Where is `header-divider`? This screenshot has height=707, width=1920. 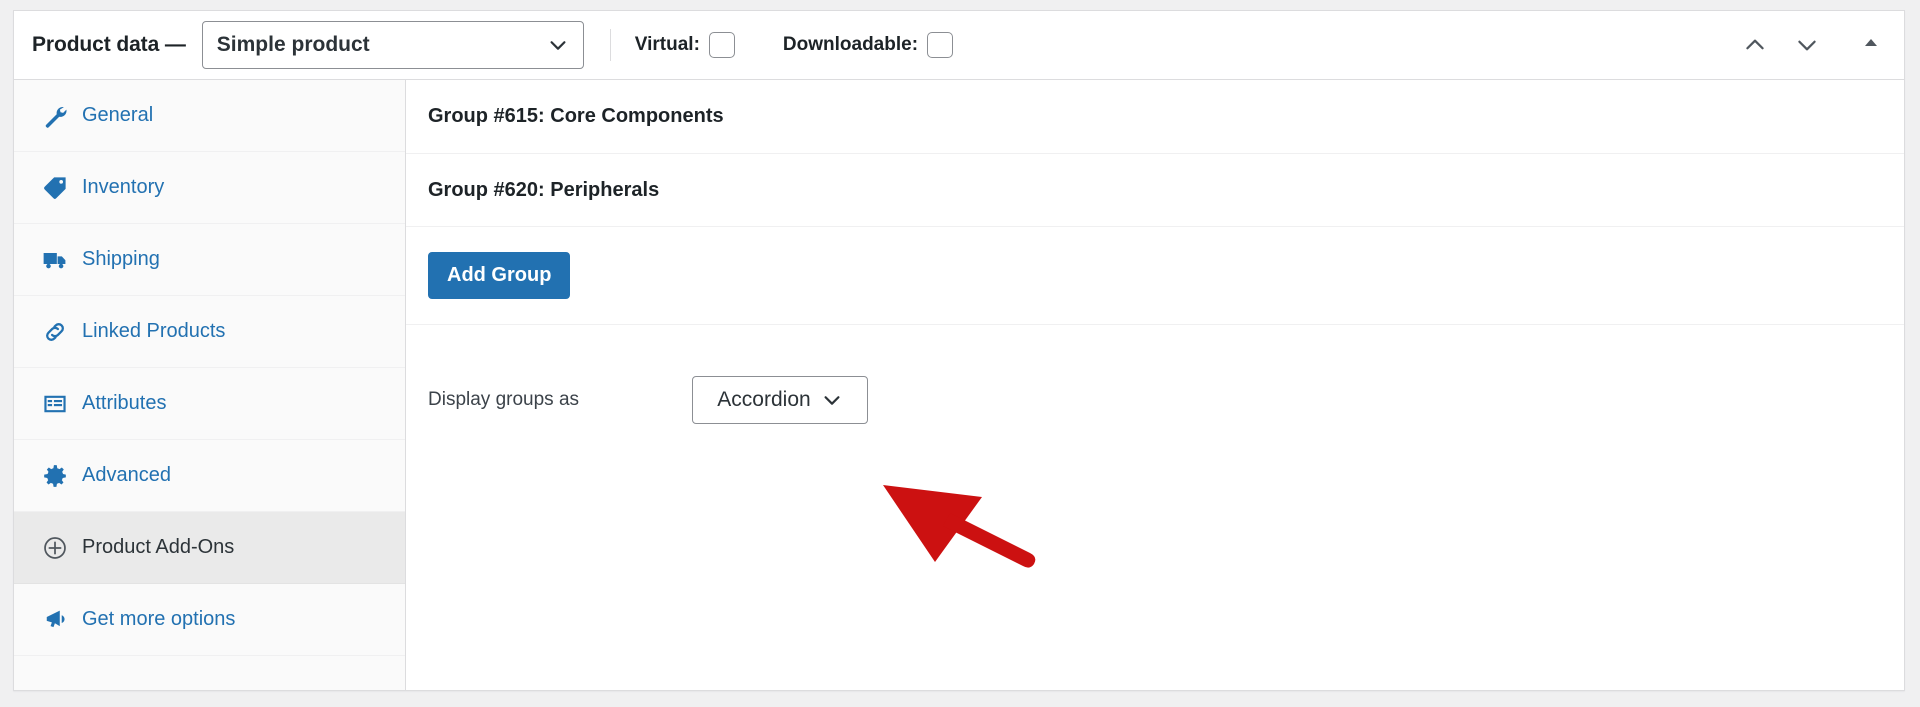
header-divider is located at coordinates (610, 45).